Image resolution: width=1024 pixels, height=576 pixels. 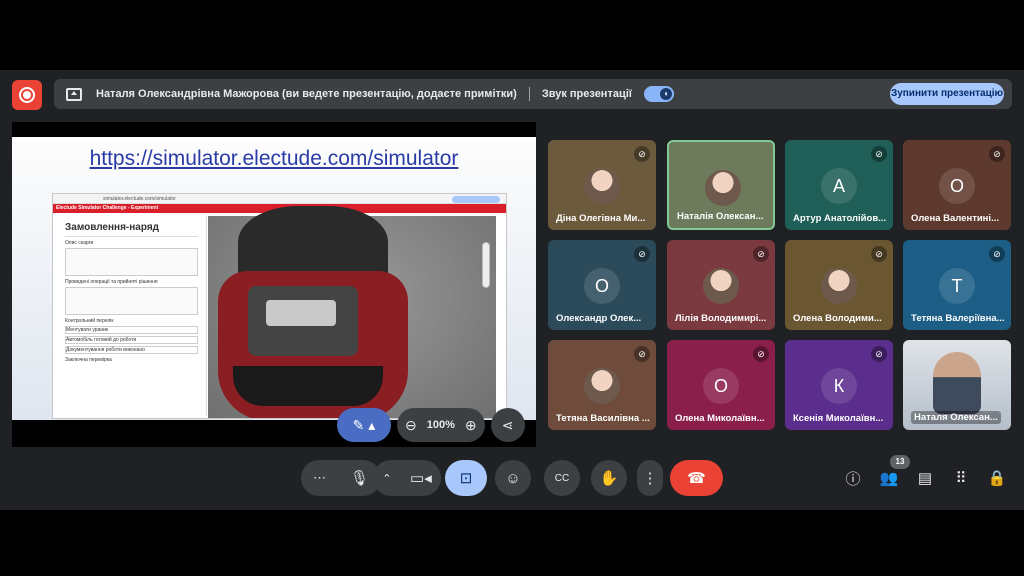 I want to click on emoji-icon: ☺, so click(x=513, y=478).